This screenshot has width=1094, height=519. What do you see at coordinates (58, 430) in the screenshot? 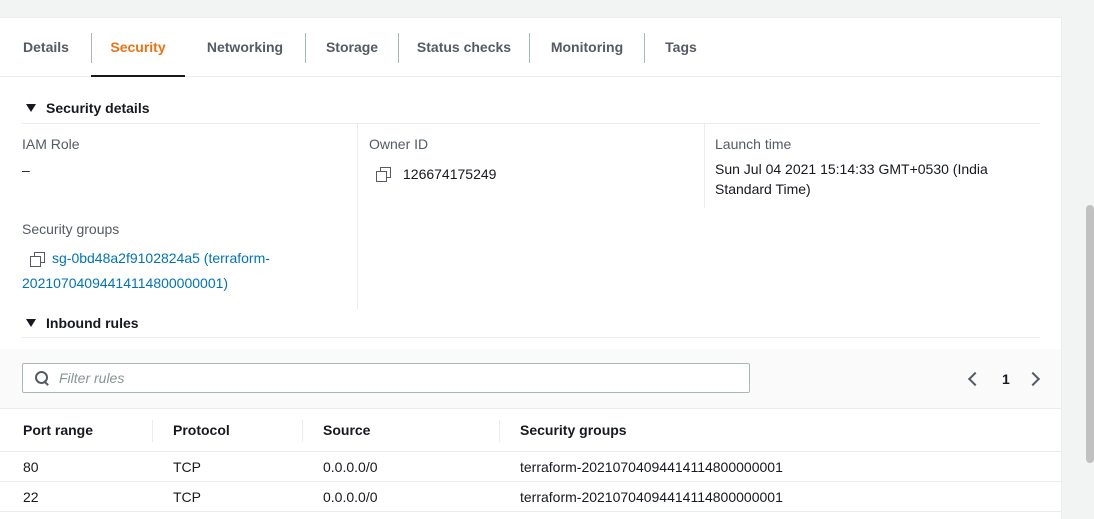
I see `column-header-port-range: Port range` at bounding box center [58, 430].